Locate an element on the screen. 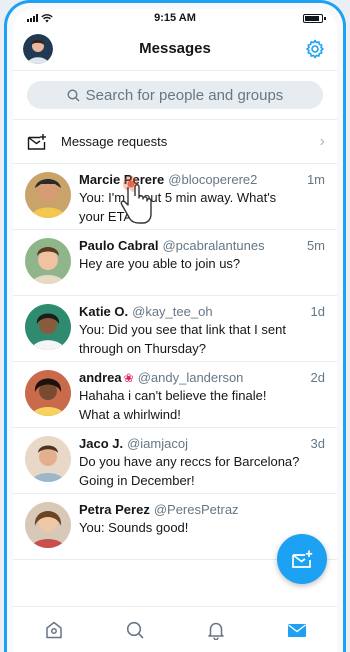 This screenshot has width=350, height=652. conversation-header: Paulo Cabral @pcabralantunes 5m is located at coordinates (202, 246).